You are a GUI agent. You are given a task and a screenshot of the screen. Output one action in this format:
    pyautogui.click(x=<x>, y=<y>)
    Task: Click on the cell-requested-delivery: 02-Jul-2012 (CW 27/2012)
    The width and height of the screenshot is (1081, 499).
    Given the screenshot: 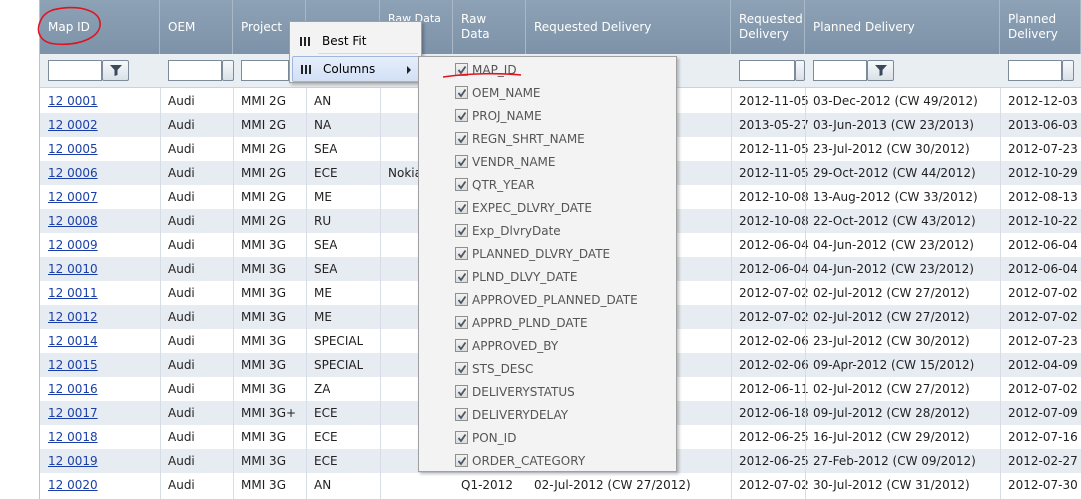 What is the action you would take?
    pyautogui.click(x=612, y=485)
    